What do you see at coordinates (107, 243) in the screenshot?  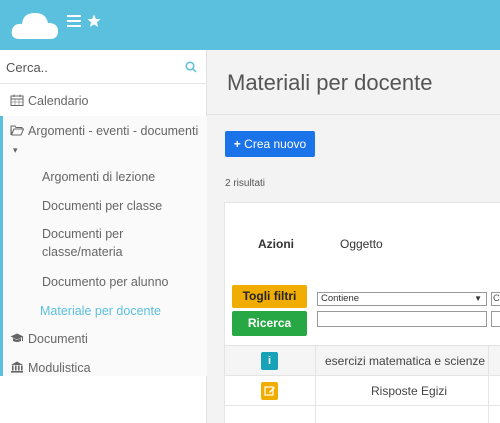 I see `sidebar-subitem-documenti-classe-materia: Documenti per classe/materia` at bounding box center [107, 243].